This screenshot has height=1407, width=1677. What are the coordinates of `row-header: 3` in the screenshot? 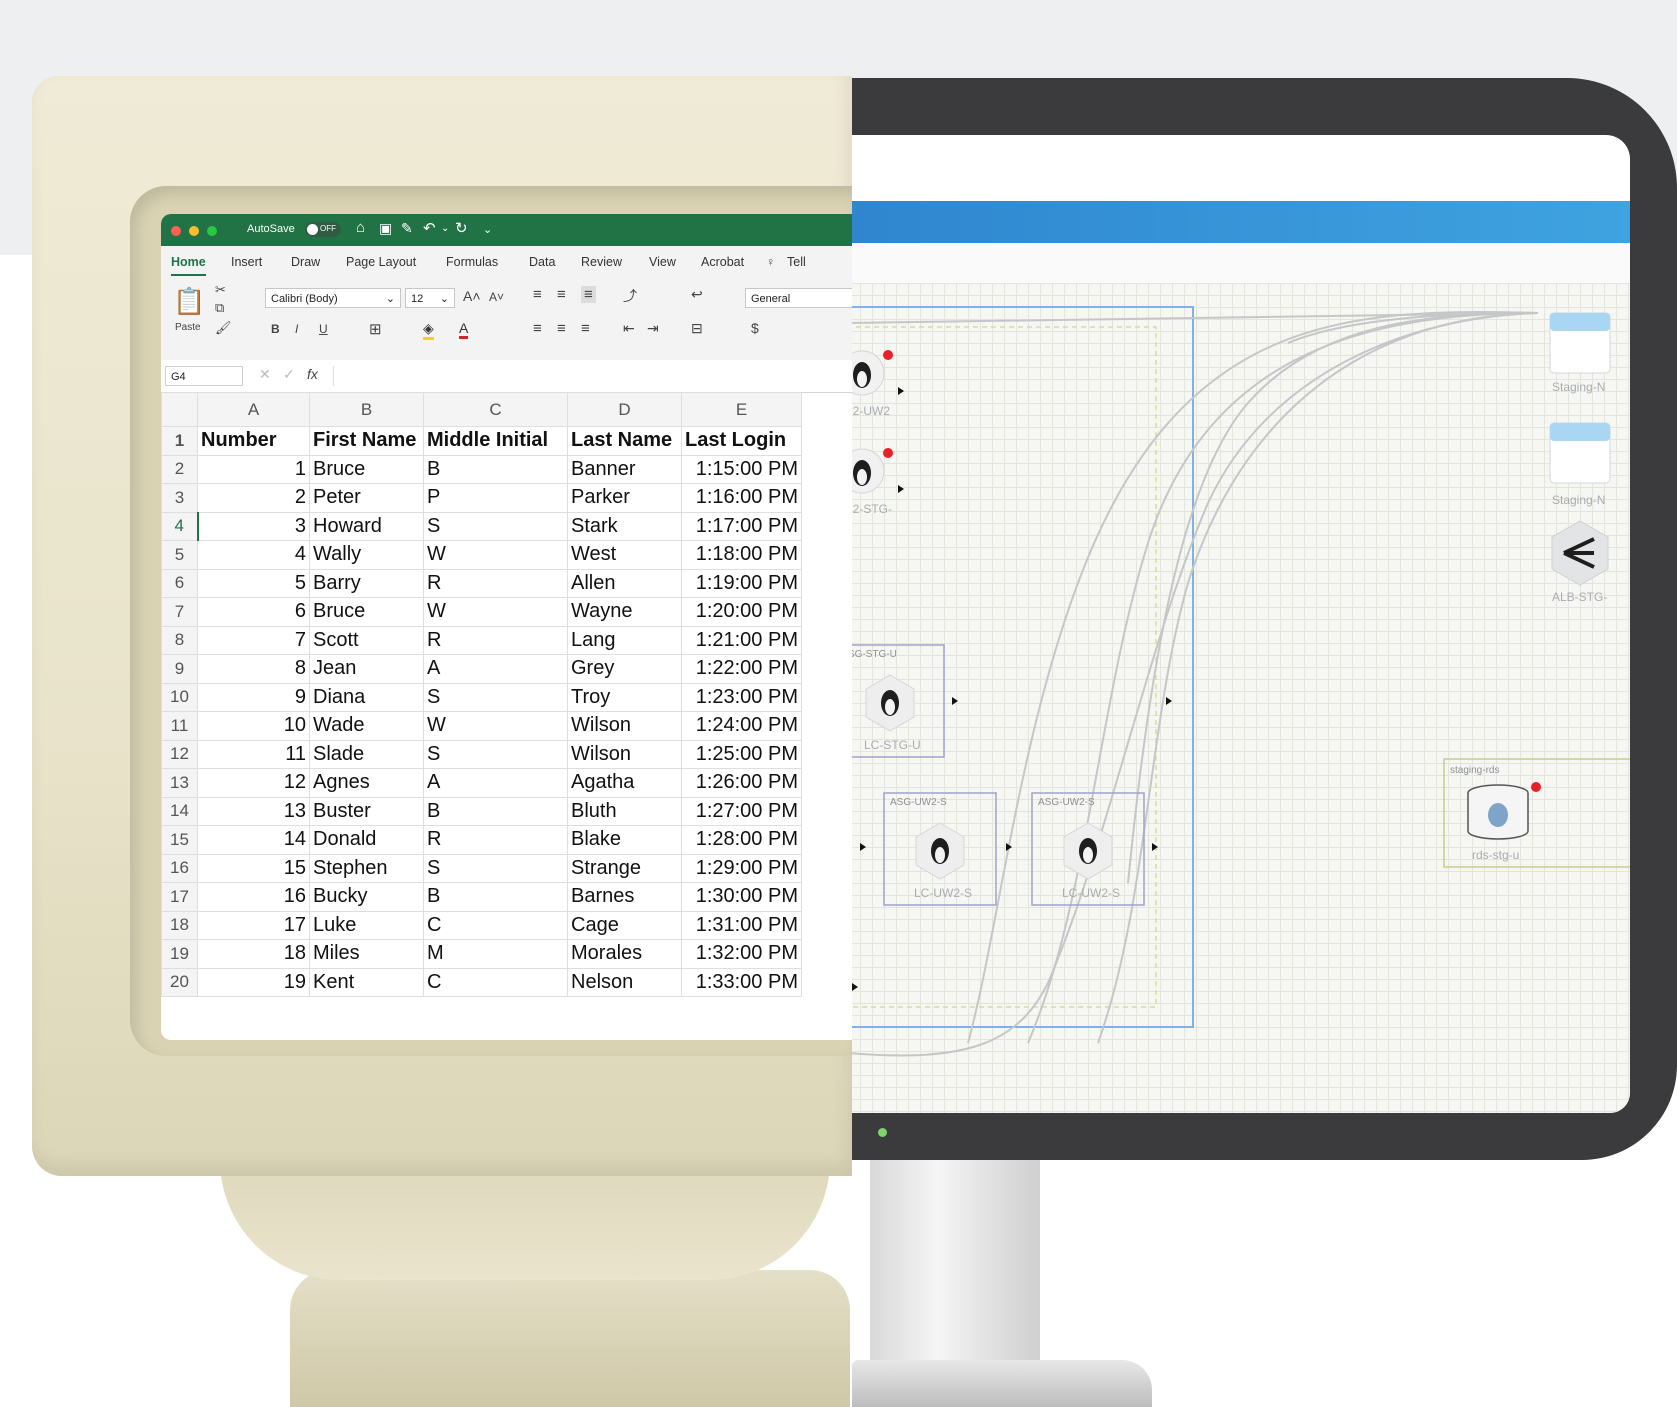 It's located at (179, 498).